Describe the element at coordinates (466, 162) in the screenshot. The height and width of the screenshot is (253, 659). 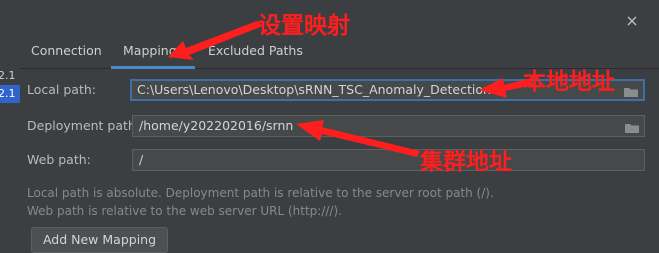
I see `annotation-cluster-address: 集群地址` at that location.